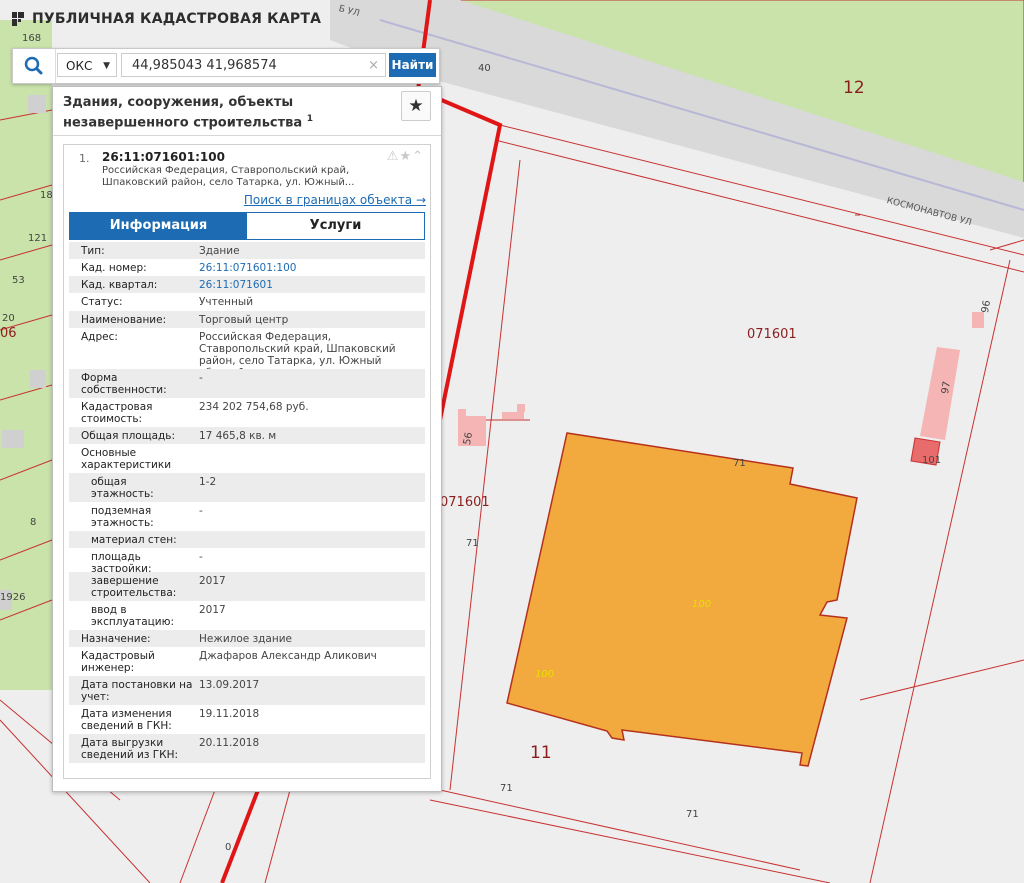 Image resolution: width=1024 pixels, height=883 pixels. Describe the element at coordinates (117, 413) in the screenshot. I see `attribute-label: Кадастровая стоимость:` at that location.